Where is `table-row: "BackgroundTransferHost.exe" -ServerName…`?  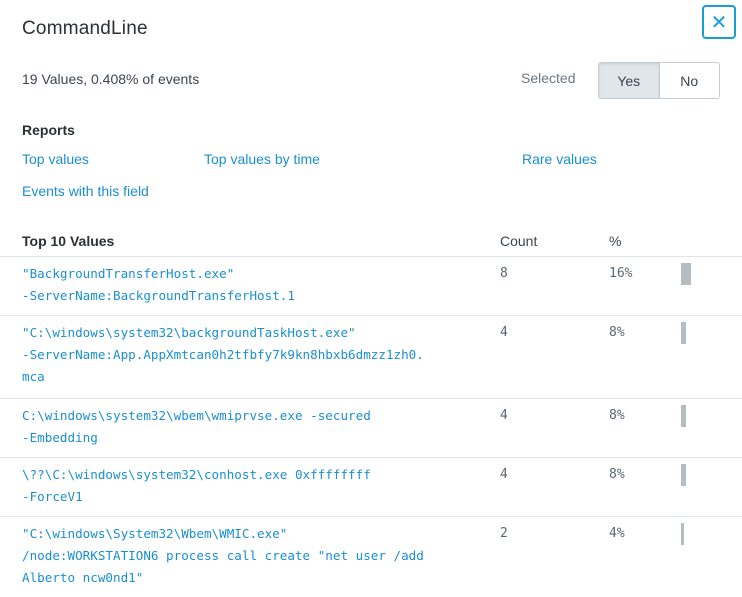
table-row: "BackgroundTransferHost.exe" -ServerName… is located at coordinates (371, 286).